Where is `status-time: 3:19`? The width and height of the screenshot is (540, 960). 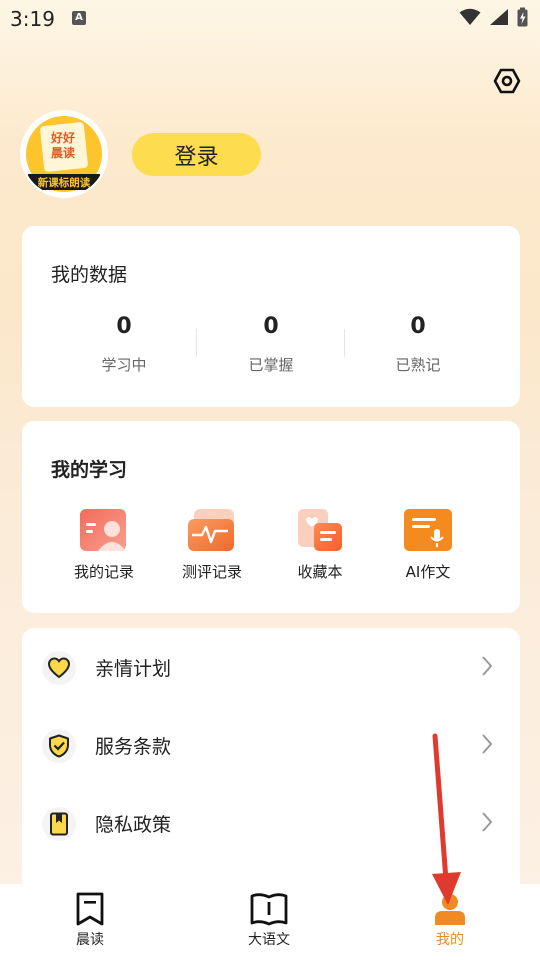 status-time: 3:19 is located at coordinates (32, 19).